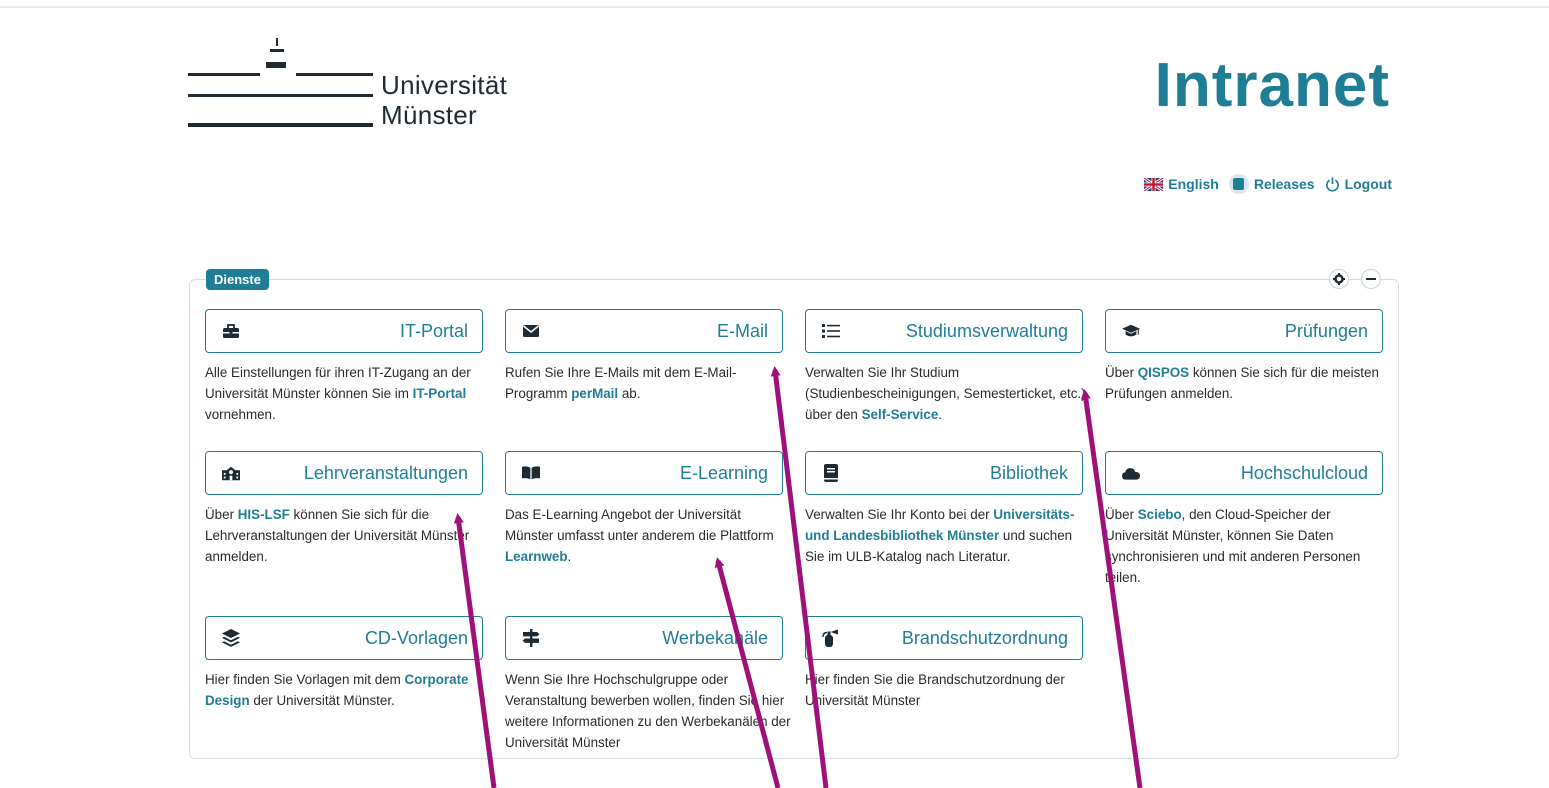 The image size is (1549, 788). I want to click on description-link: perMail, so click(594, 393).